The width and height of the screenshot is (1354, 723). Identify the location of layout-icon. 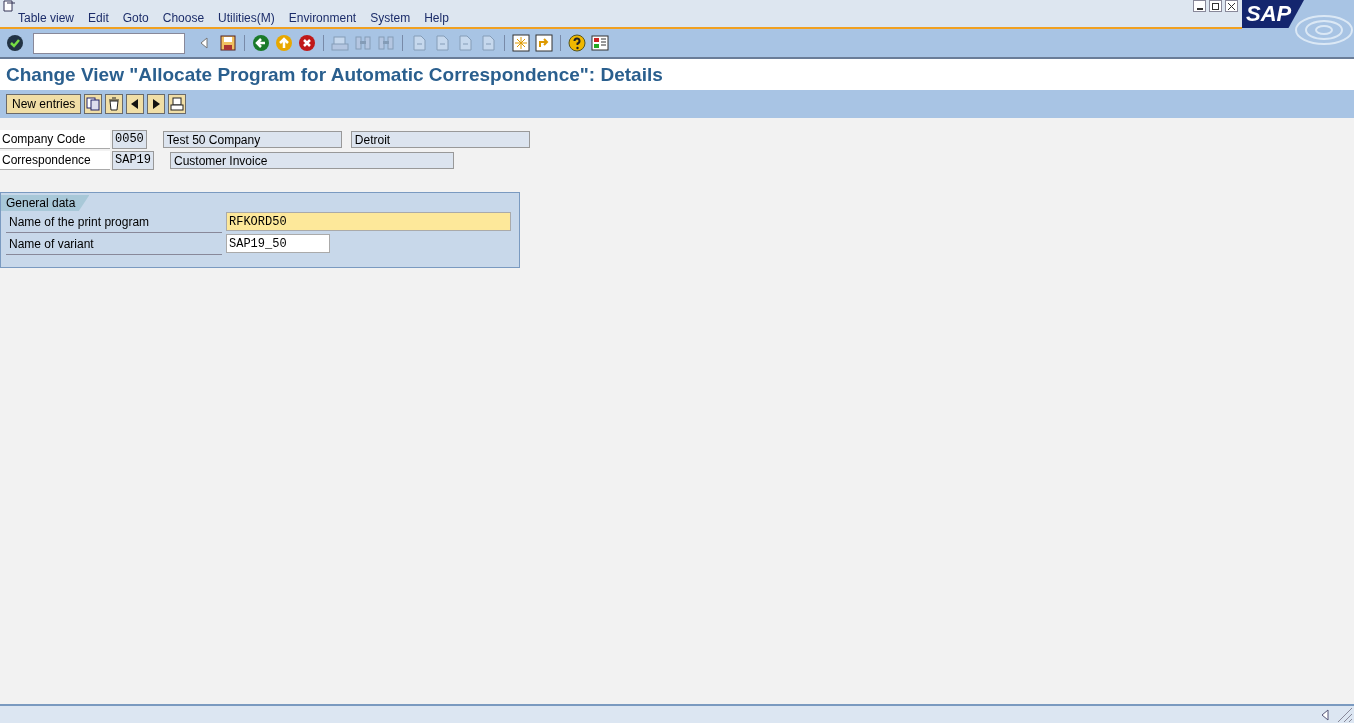
(600, 43).